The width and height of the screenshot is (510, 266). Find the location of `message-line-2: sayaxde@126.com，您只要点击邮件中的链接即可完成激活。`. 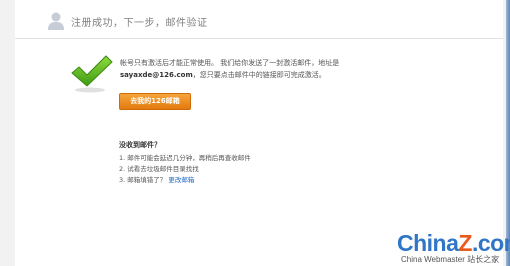

message-line-2: sayaxde@126.com，您只要点击邮件中的链接即可完成激活。 is located at coordinates (250, 75).